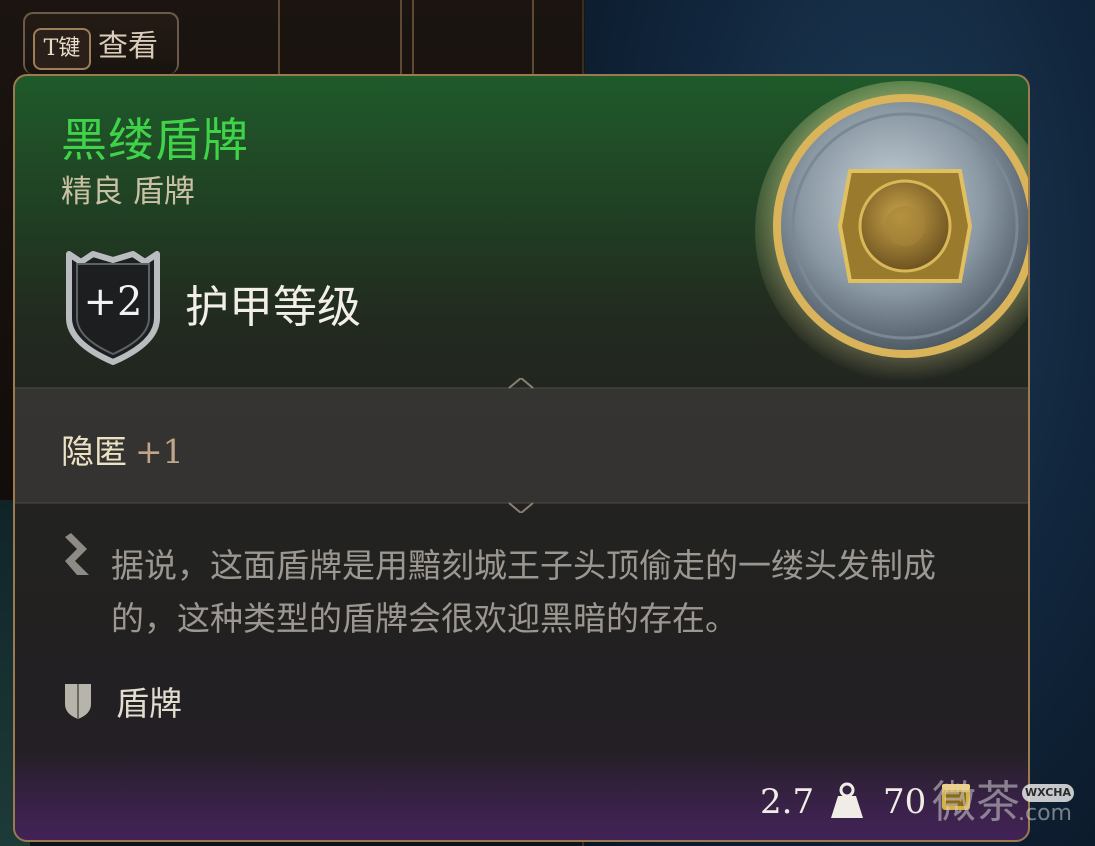 This screenshot has height=846, width=1095. What do you see at coordinates (976, 802) in the screenshot?
I see `watermark-text: 微茶` at bounding box center [976, 802].